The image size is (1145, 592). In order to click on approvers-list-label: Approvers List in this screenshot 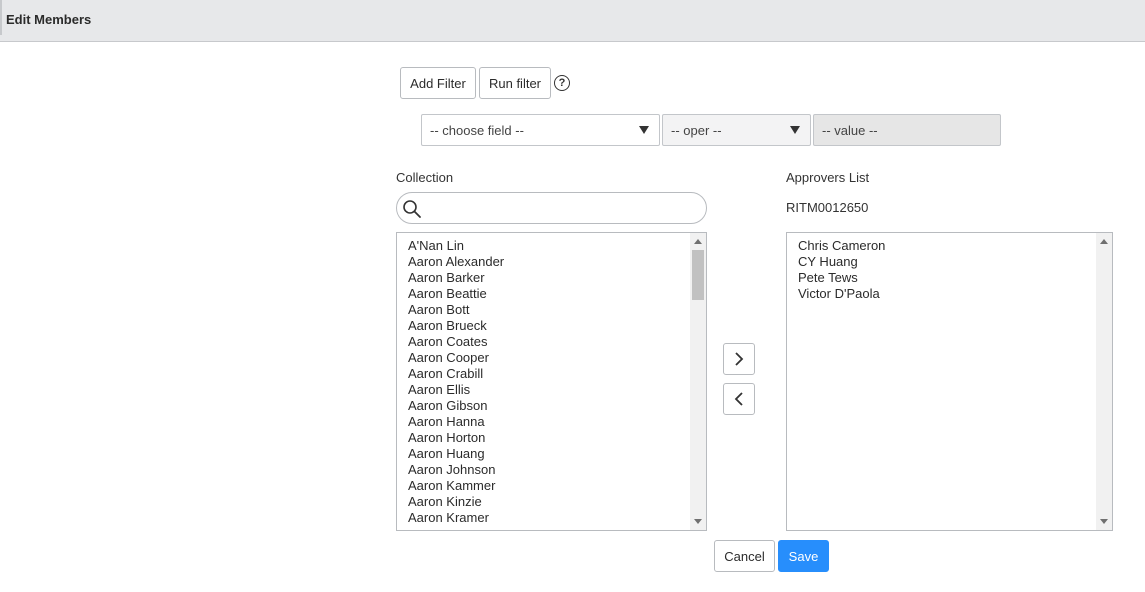, I will do `click(828, 177)`.